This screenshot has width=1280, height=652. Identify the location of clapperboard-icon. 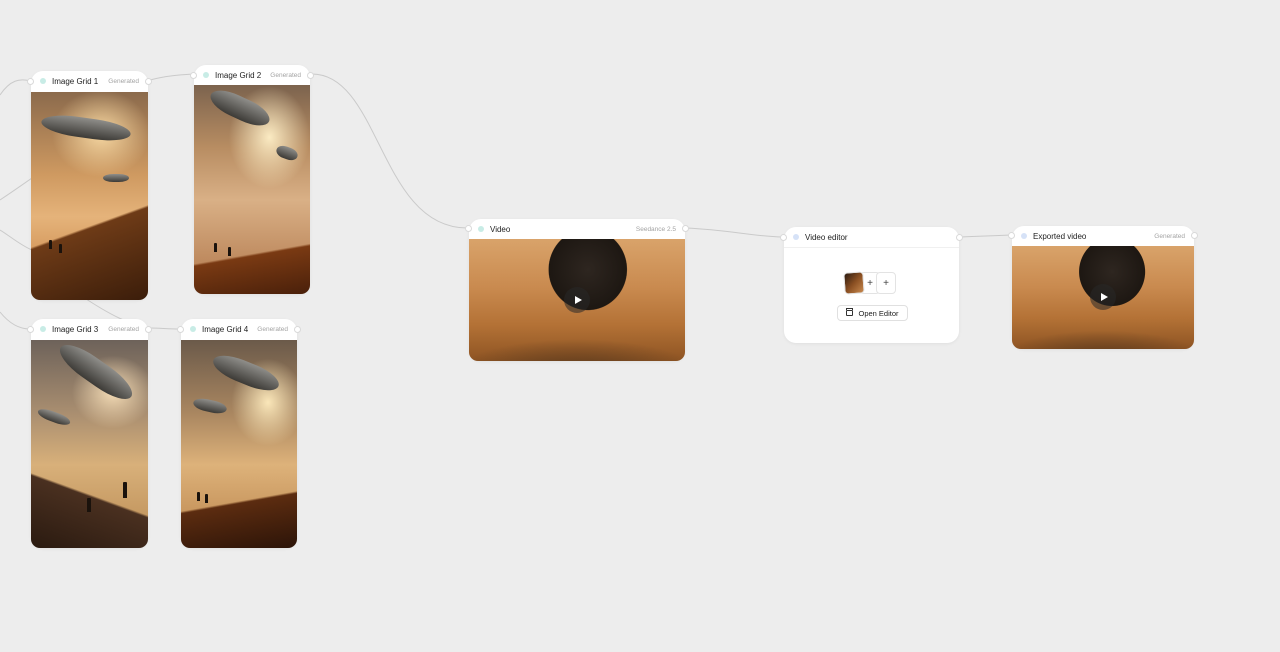
(850, 312).